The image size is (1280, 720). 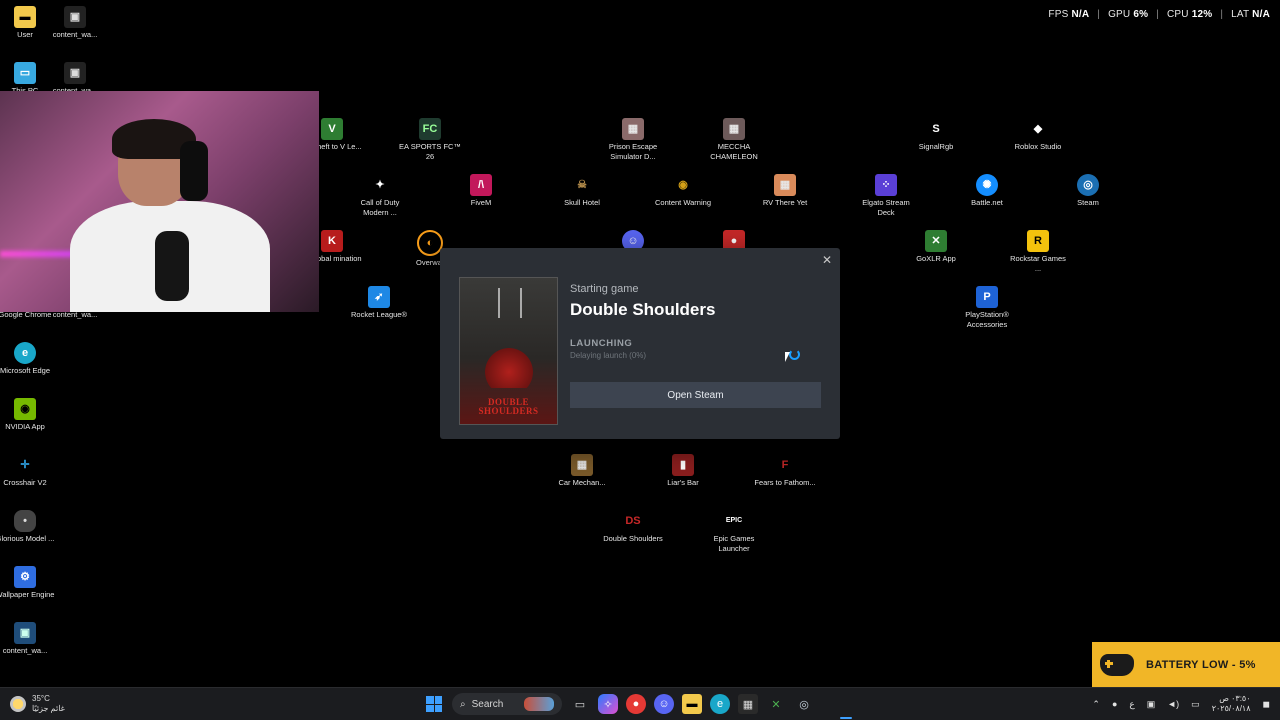 I want to click on microphone-icon: ●, so click(x=1114, y=704).